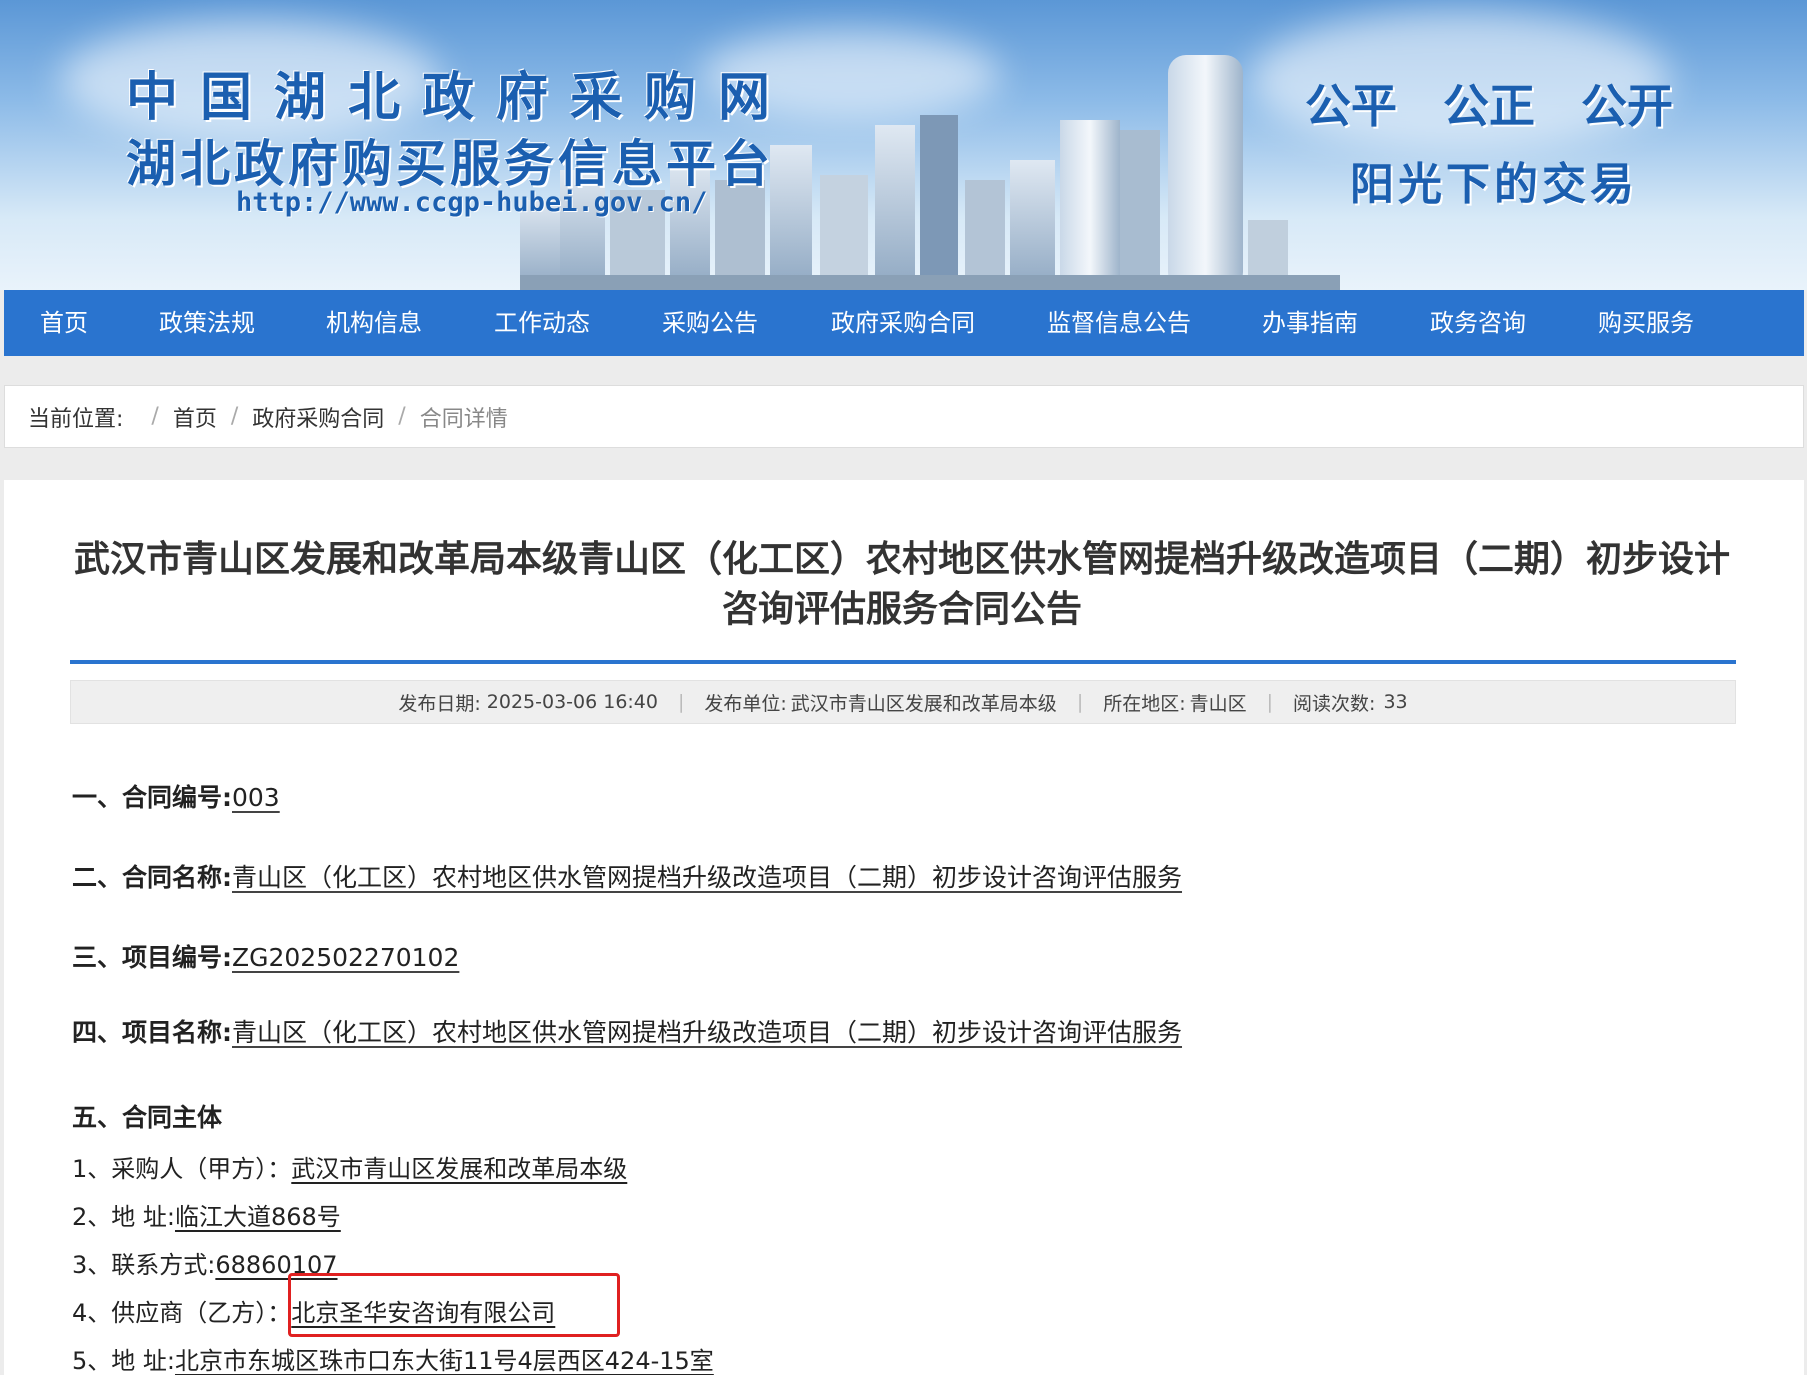 The width and height of the screenshot is (1807, 1375). Describe the element at coordinates (152, 877) in the screenshot. I see `contract-name-label: 二、合同名称:` at that location.